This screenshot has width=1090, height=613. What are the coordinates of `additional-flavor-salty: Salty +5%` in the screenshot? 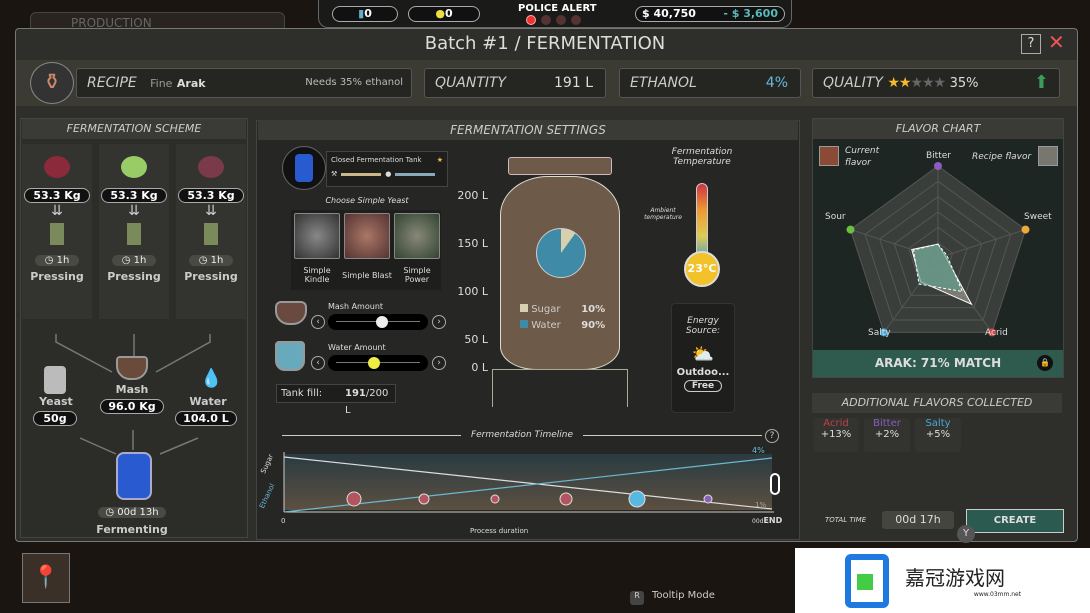 It's located at (938, 435).